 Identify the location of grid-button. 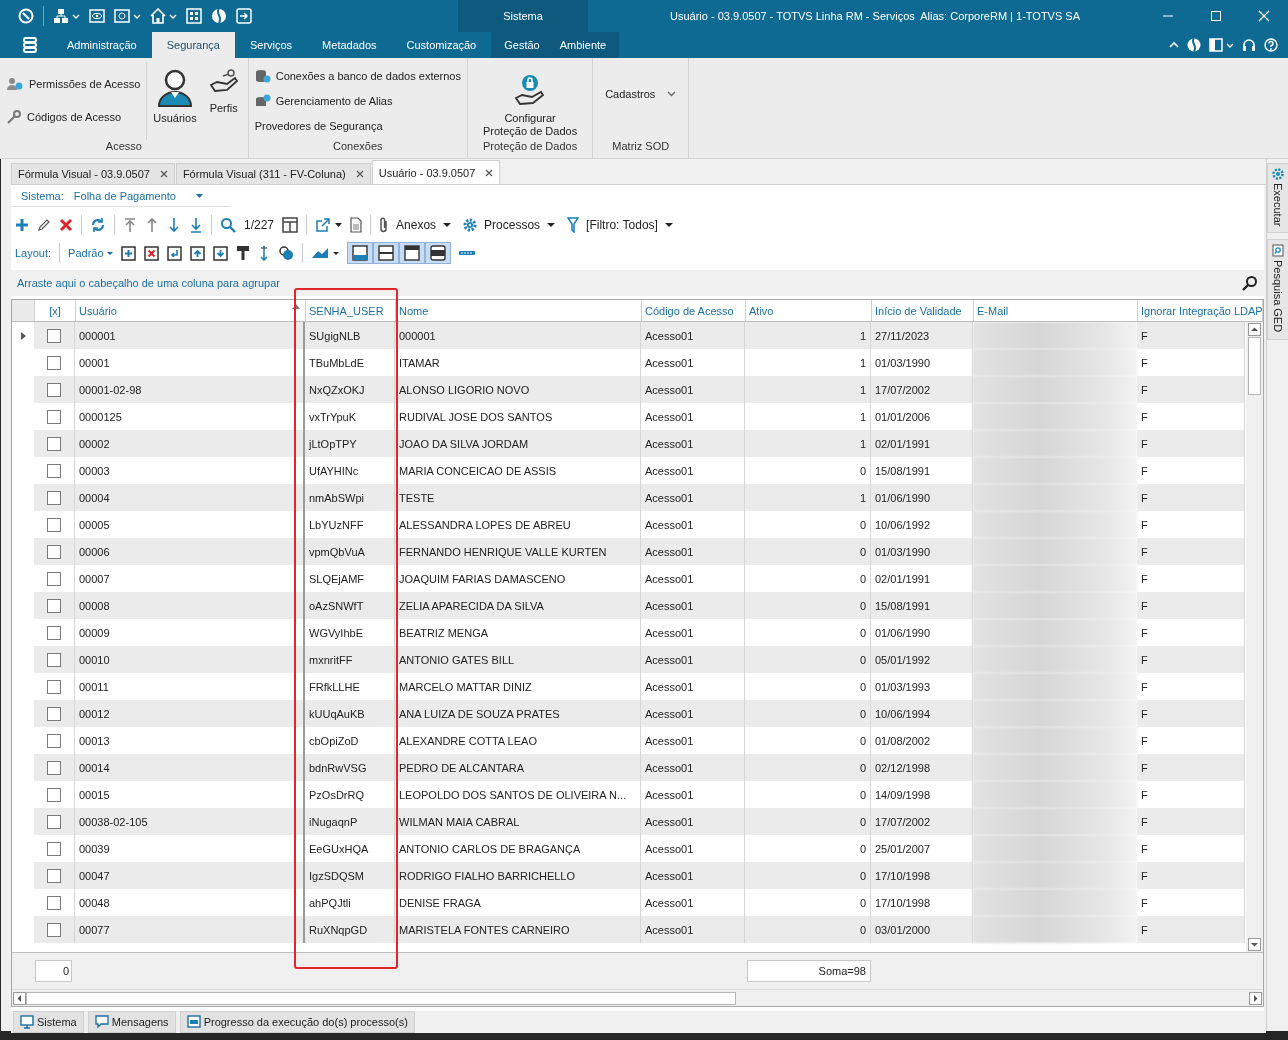
(194, 16).